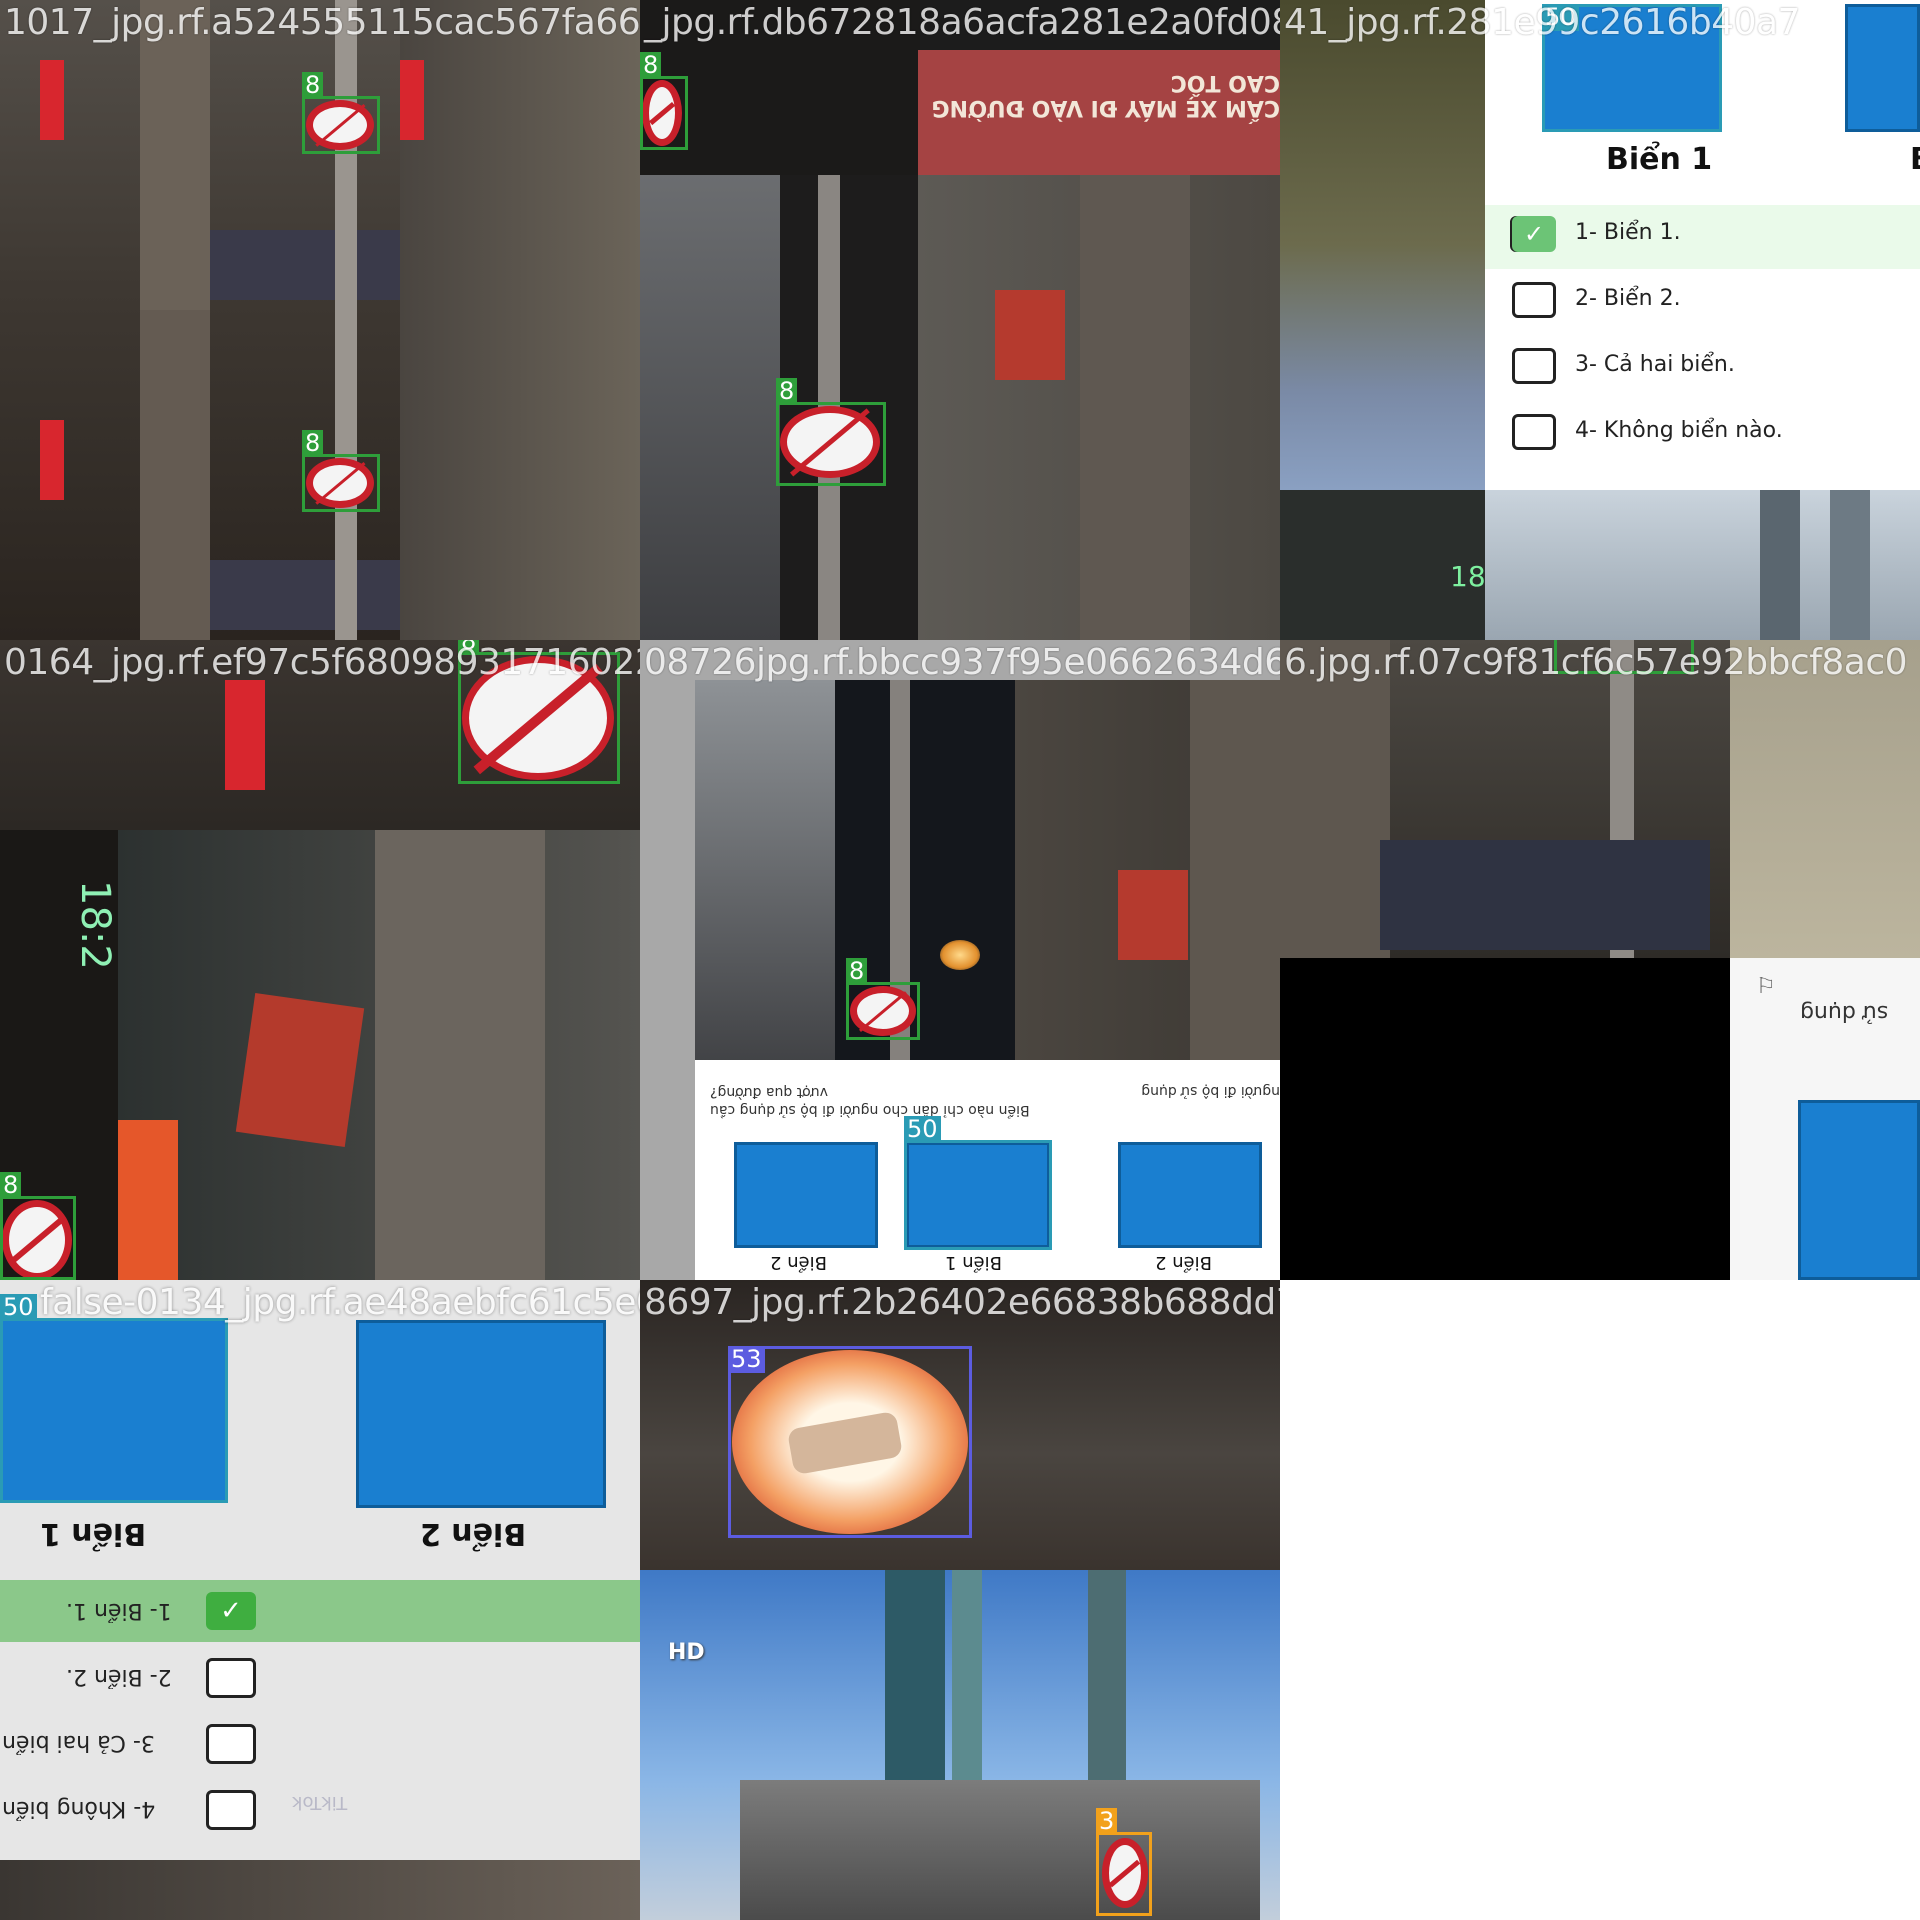 Image resolution: width=1920 pixels, height=1920 pixels. Describe the element at coordinates (1825, 799) in the screenshot. I see `sidewalk-photo` at that location.